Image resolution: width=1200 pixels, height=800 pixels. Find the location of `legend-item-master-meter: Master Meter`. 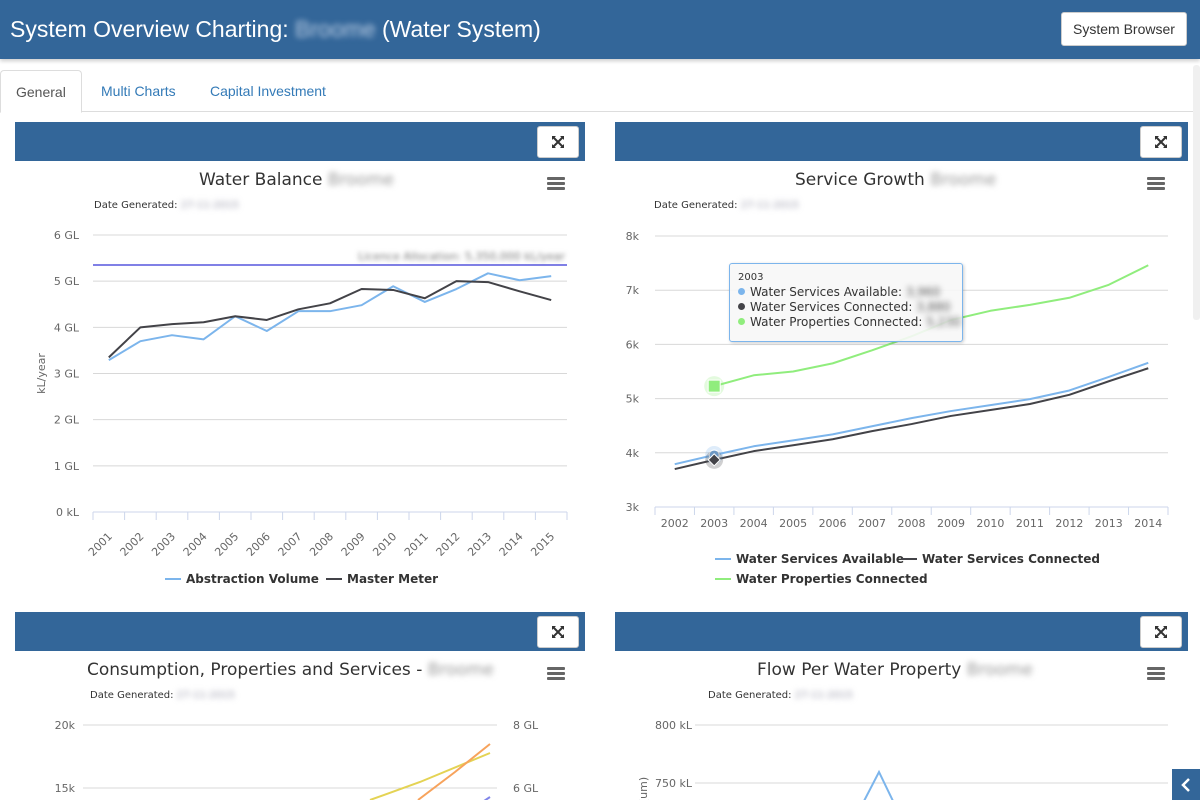

legend-item-master-meter: Master Meter is located at coordinates (382, 579).